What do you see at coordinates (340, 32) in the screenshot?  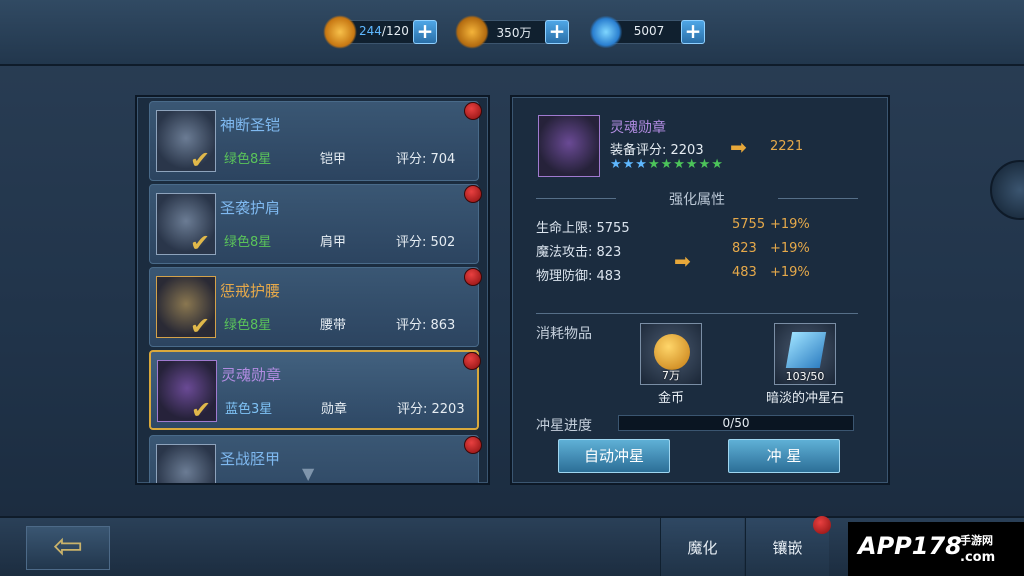 I see `energy-icon` at bounding box center [340, 32].